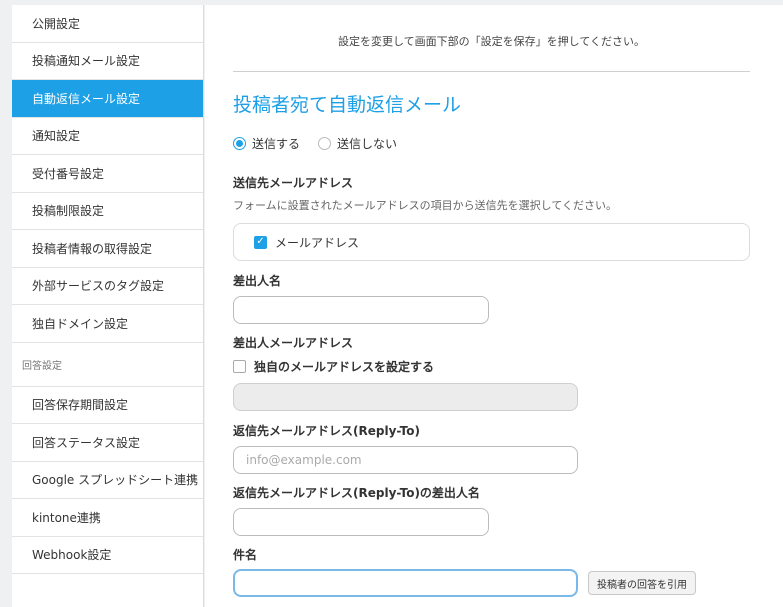 Image resolution: width=783 pixels, height=607 pixels. I want to click on sidebar-item-label: 投稿制限設定, so click(68, 211).